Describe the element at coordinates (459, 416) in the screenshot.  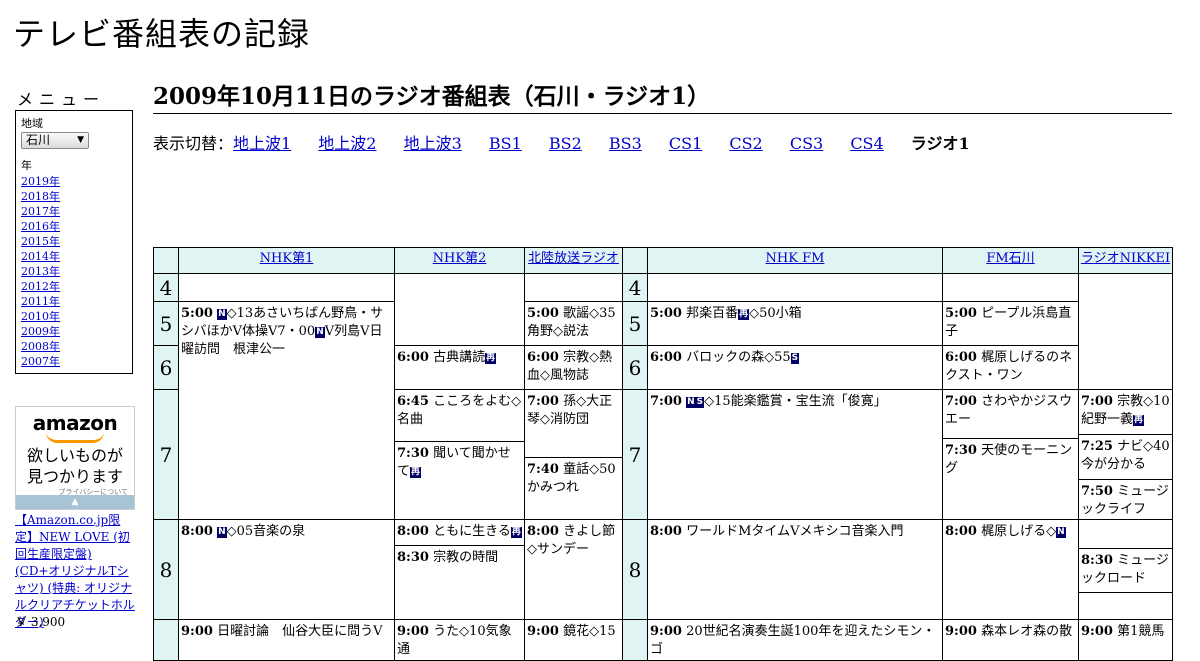
I see `program-cell: 6:45 こころをよむ◇名曲` at that location.